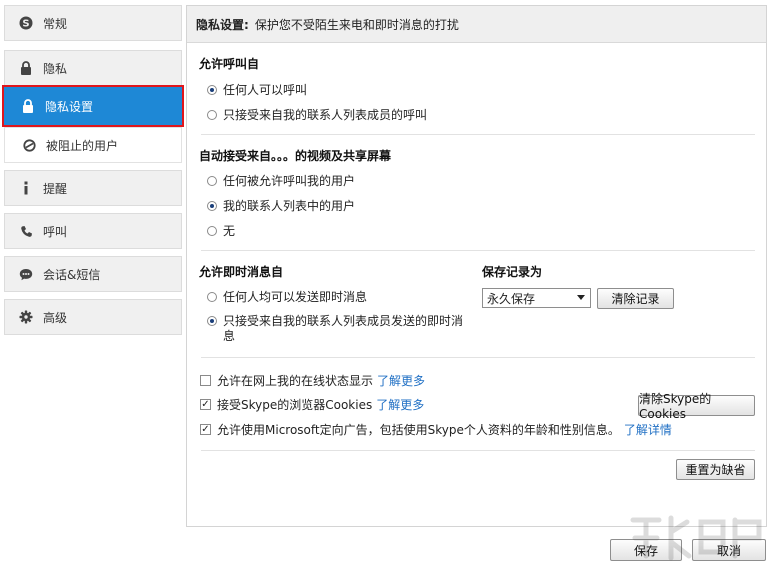  What do you see at coordinates (295, 297) in the screenshot?
I see `radio-label: 任何人均可以发送即时消息` at bounding box center [295, 297].